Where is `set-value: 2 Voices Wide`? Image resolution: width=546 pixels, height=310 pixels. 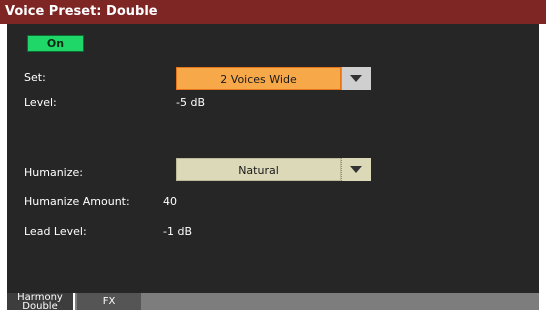 set-value: 2 Voices Wide is located at coordinates (258, 78).